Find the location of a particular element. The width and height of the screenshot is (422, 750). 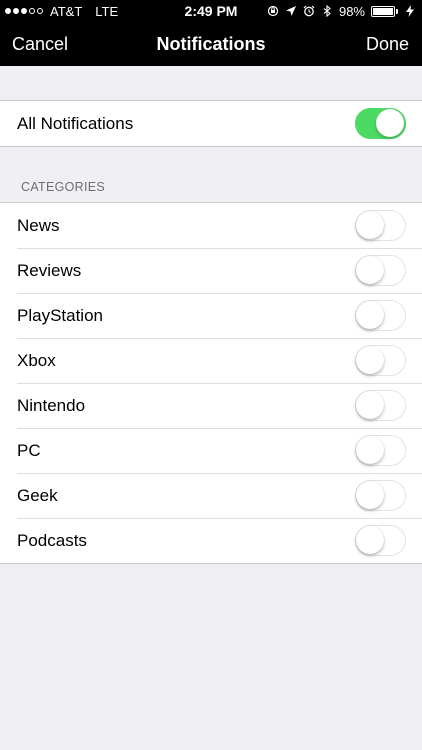

all-notifications-toggle is located at coordinates (380, 123).